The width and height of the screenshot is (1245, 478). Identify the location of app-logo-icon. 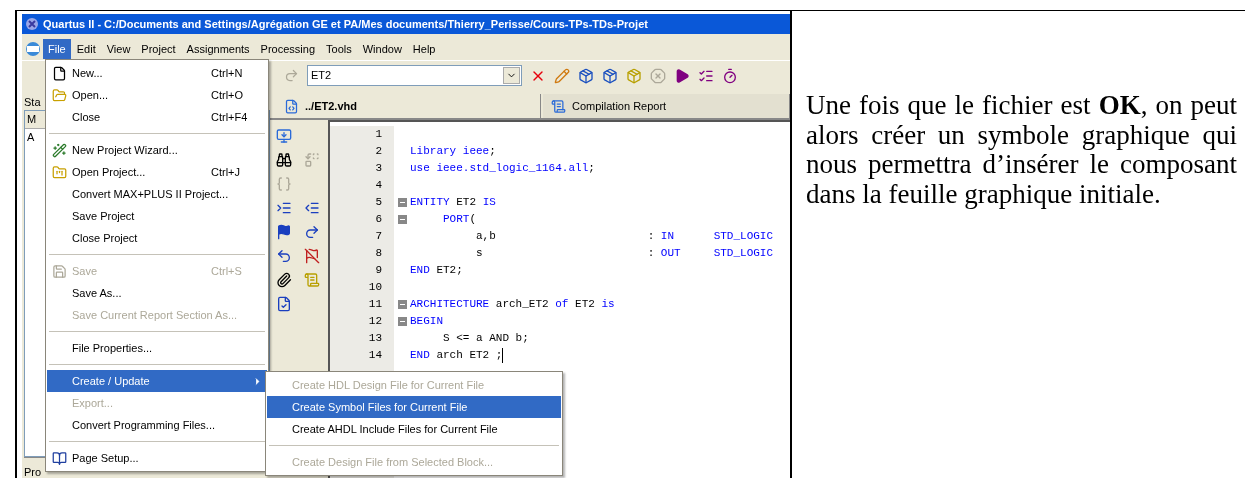
(32, 24).